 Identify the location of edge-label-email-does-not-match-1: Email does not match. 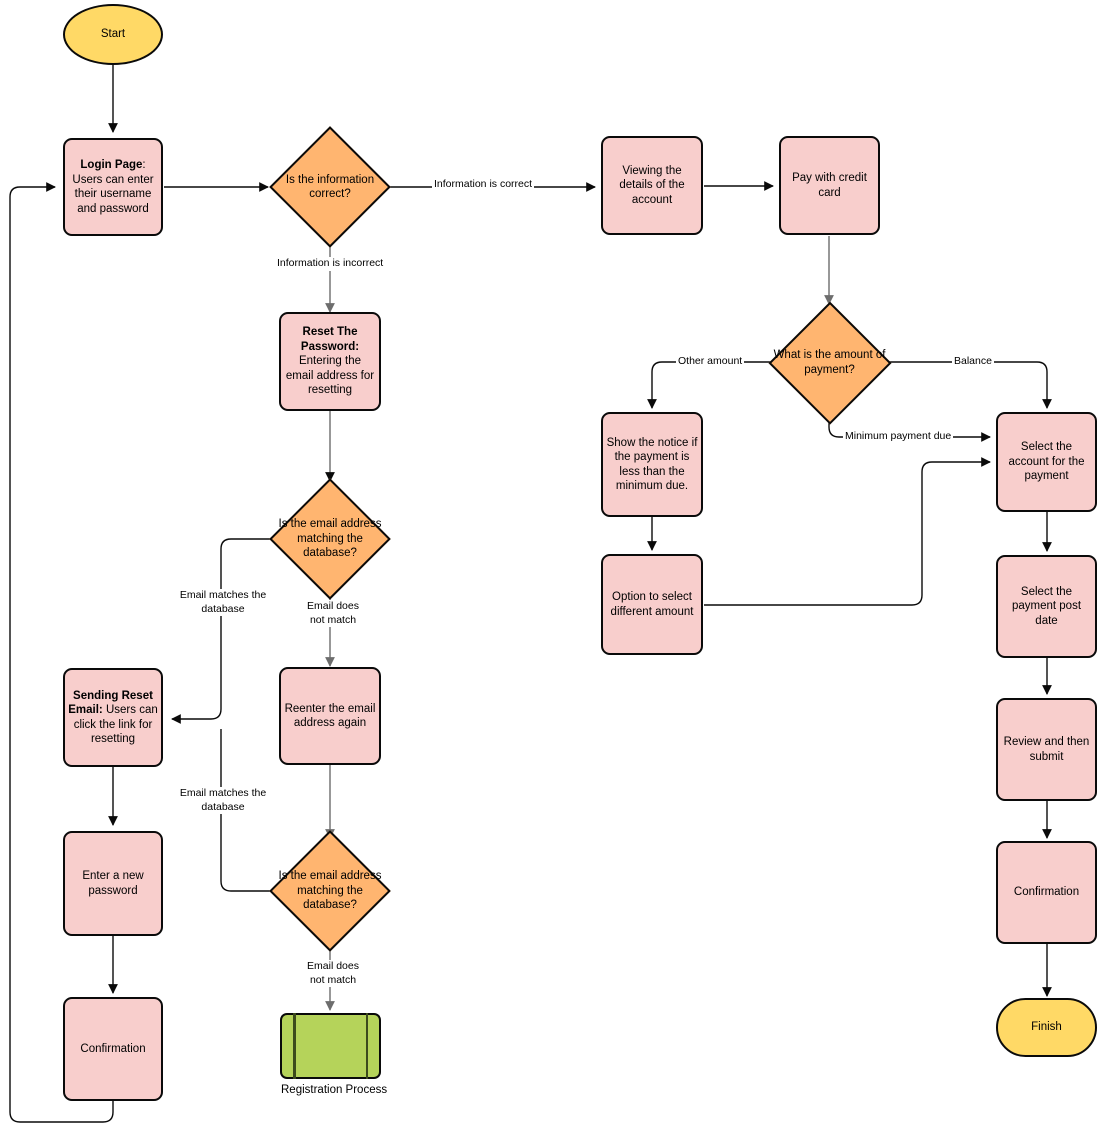
(333, 613).